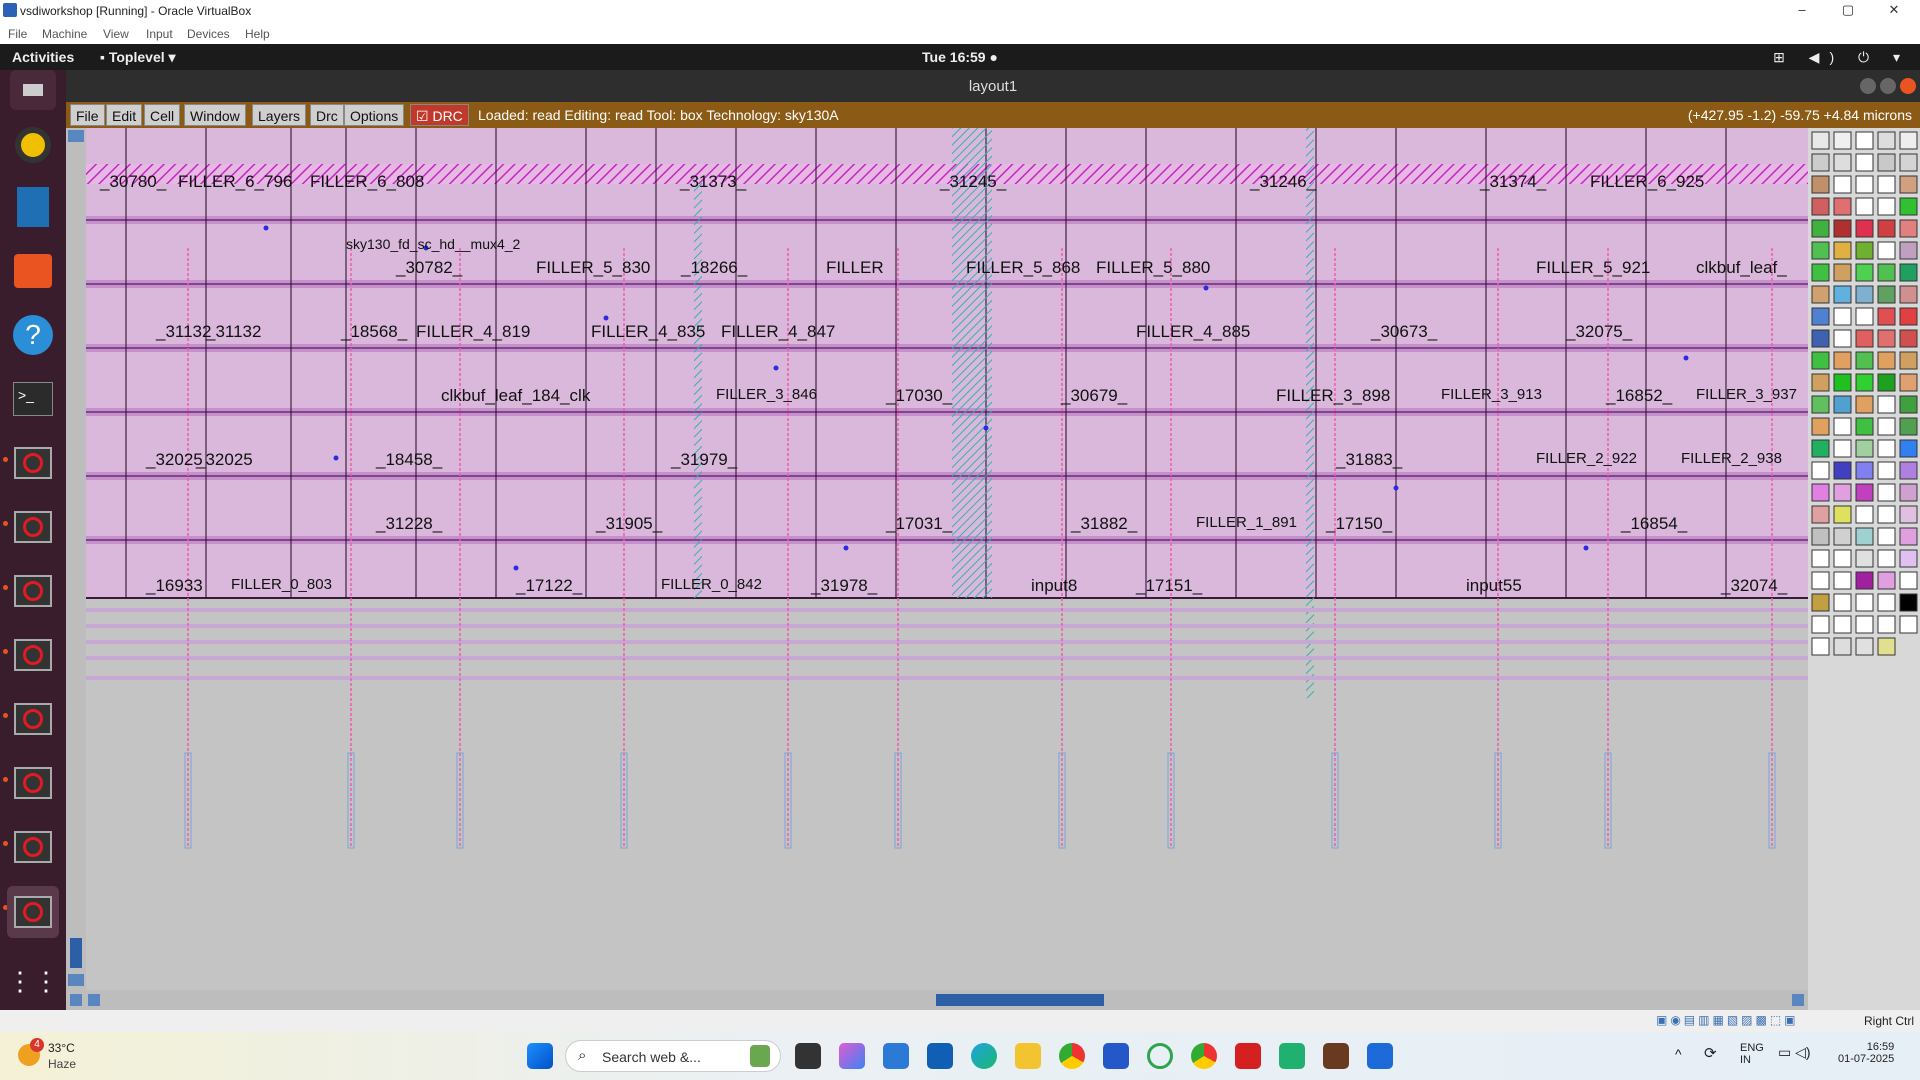 The image size is (1920, 1080). I want to click on help-icon: ?, so click(33, 335).